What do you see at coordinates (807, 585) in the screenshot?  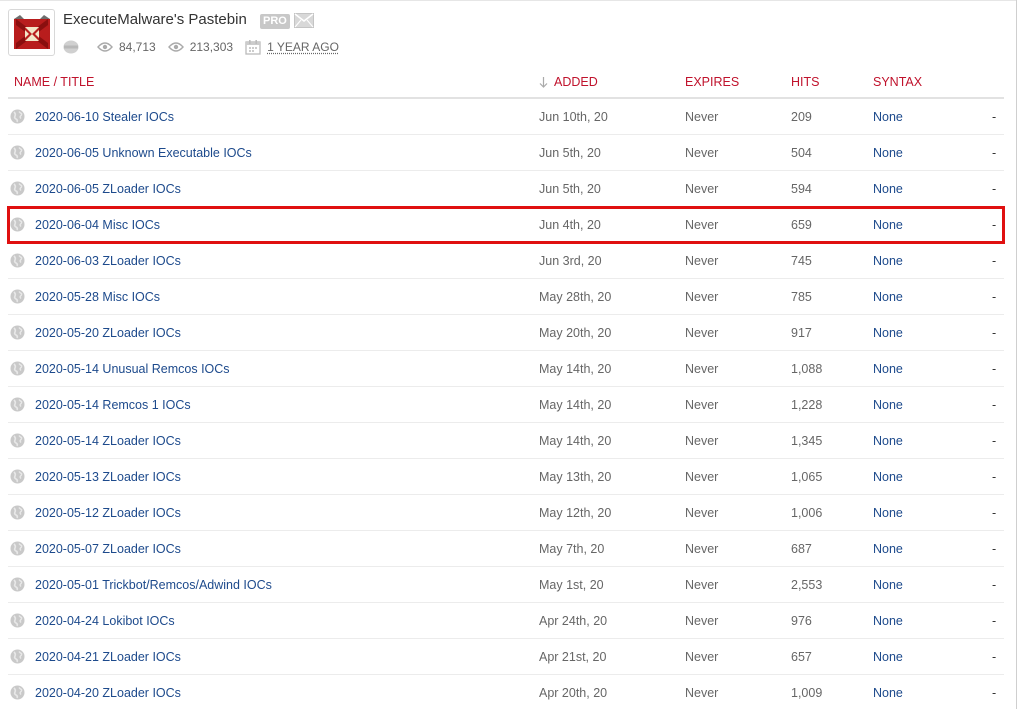 I see `paste-hits: 2,553` at bounding box center [807, 585].